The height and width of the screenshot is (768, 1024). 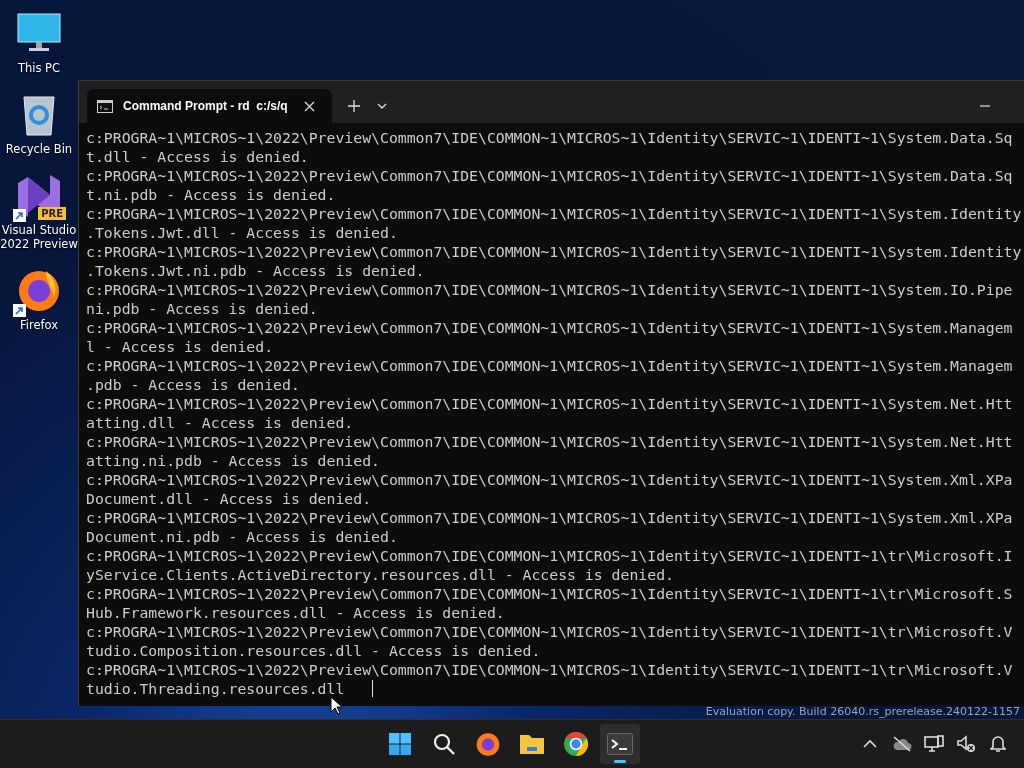 I want to click on monitor-icon, so click(x=39, y=33).